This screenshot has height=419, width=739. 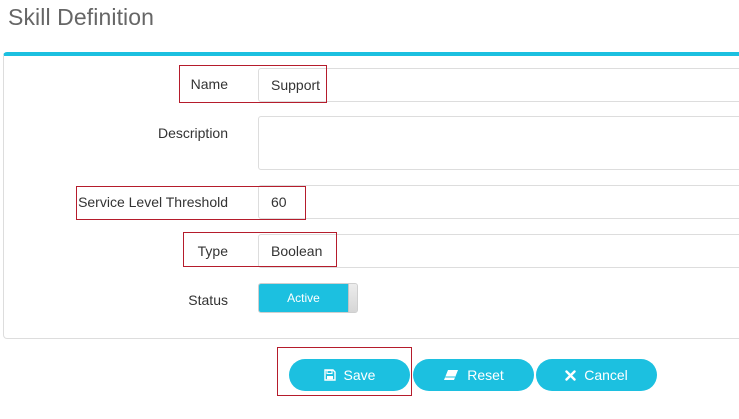 I want to click on floppy-disk-icon, so click(x=329, y=375).